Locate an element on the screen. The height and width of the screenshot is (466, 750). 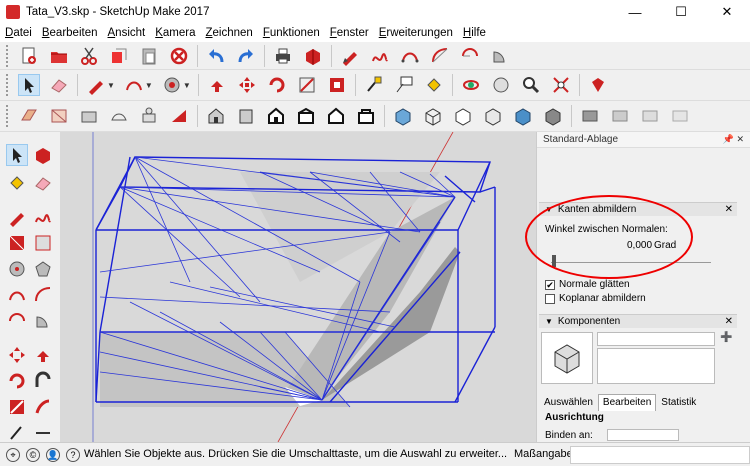
flip-edge-icon is located at coordinates (179, 116).